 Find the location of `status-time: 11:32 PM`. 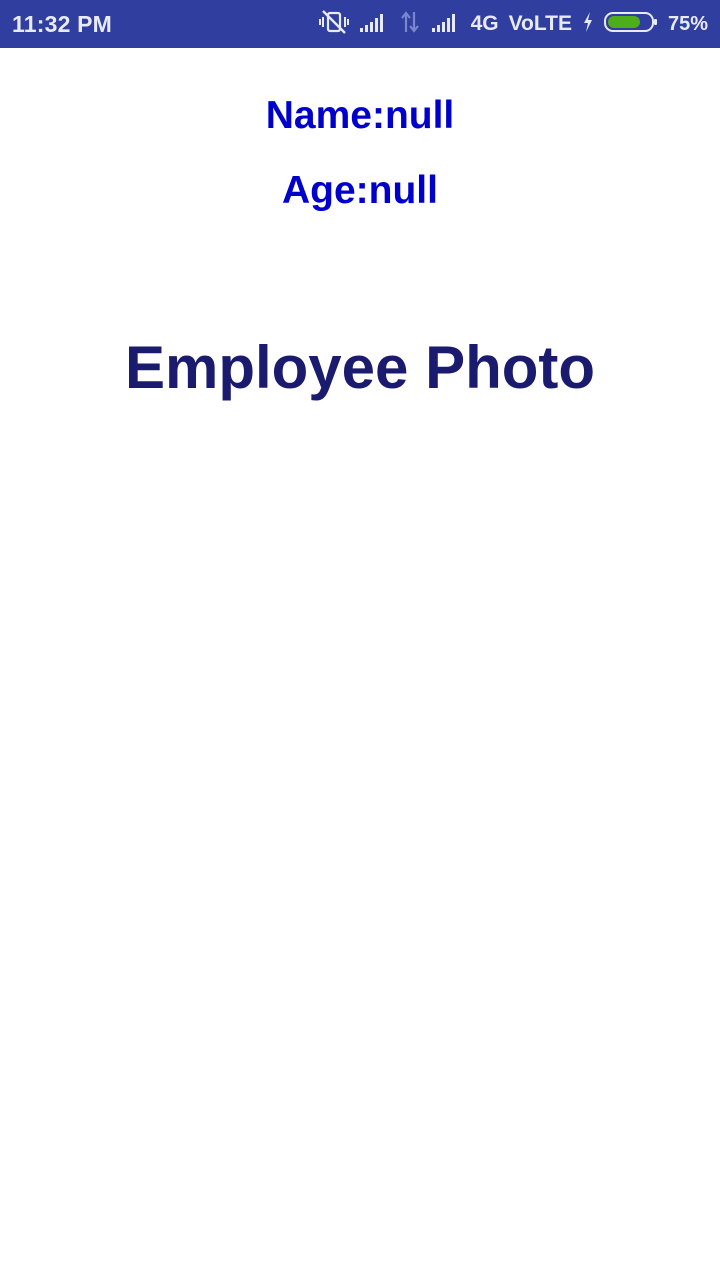

status-time: 11:32 PM is located at coordinates (62, 23).